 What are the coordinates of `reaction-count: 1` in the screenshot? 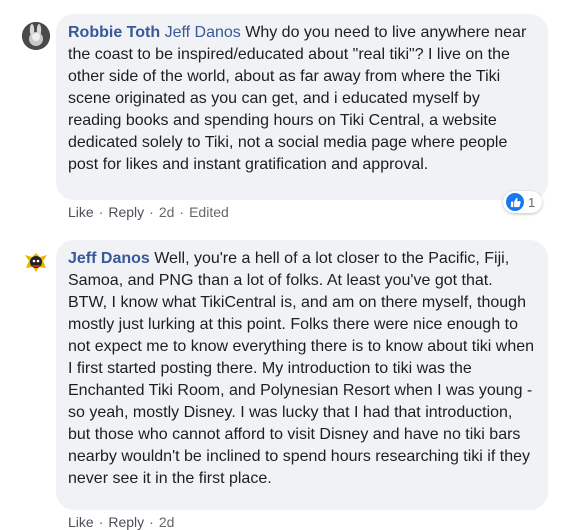 It's located at (532, 202).